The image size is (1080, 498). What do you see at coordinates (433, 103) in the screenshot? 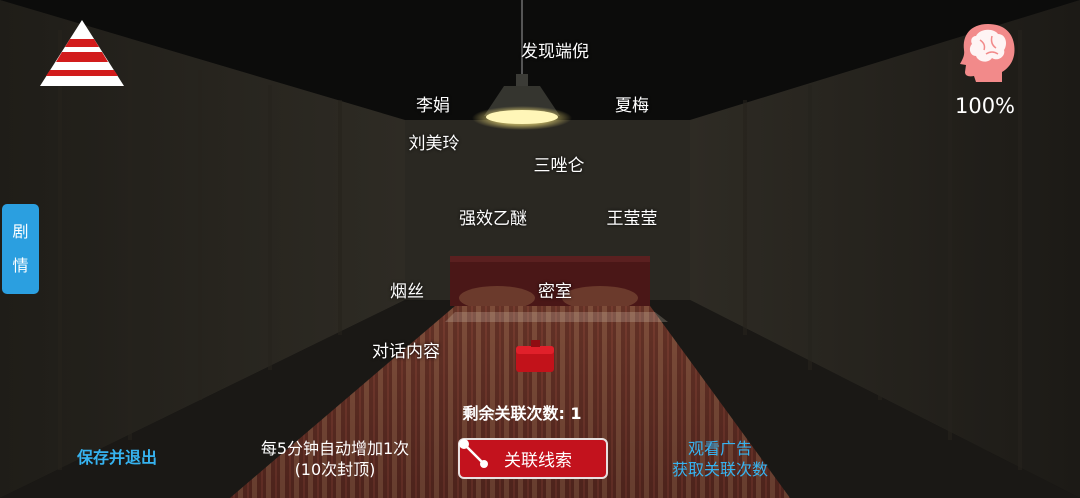
I see `clue-li-juan: 李娟` at bounding box center [433, 103].